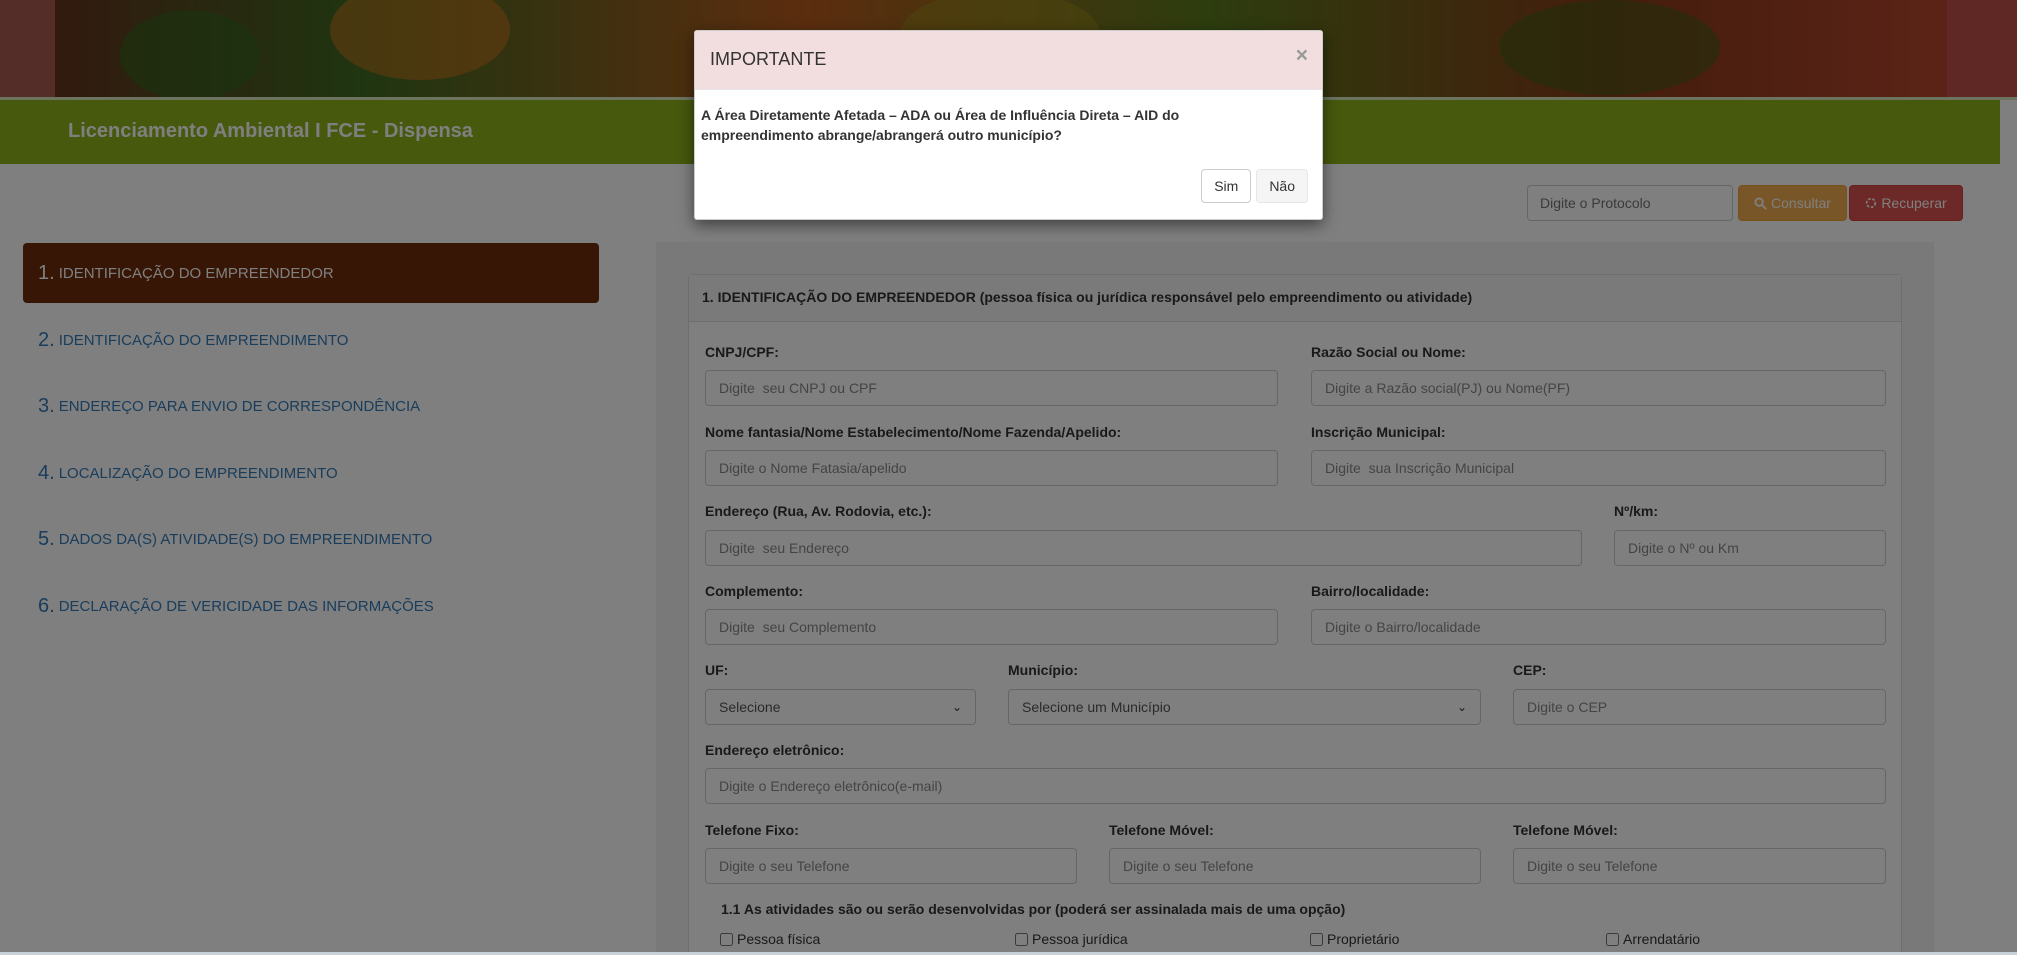  I want to click on close-icon: ×, so click(1302, 56).